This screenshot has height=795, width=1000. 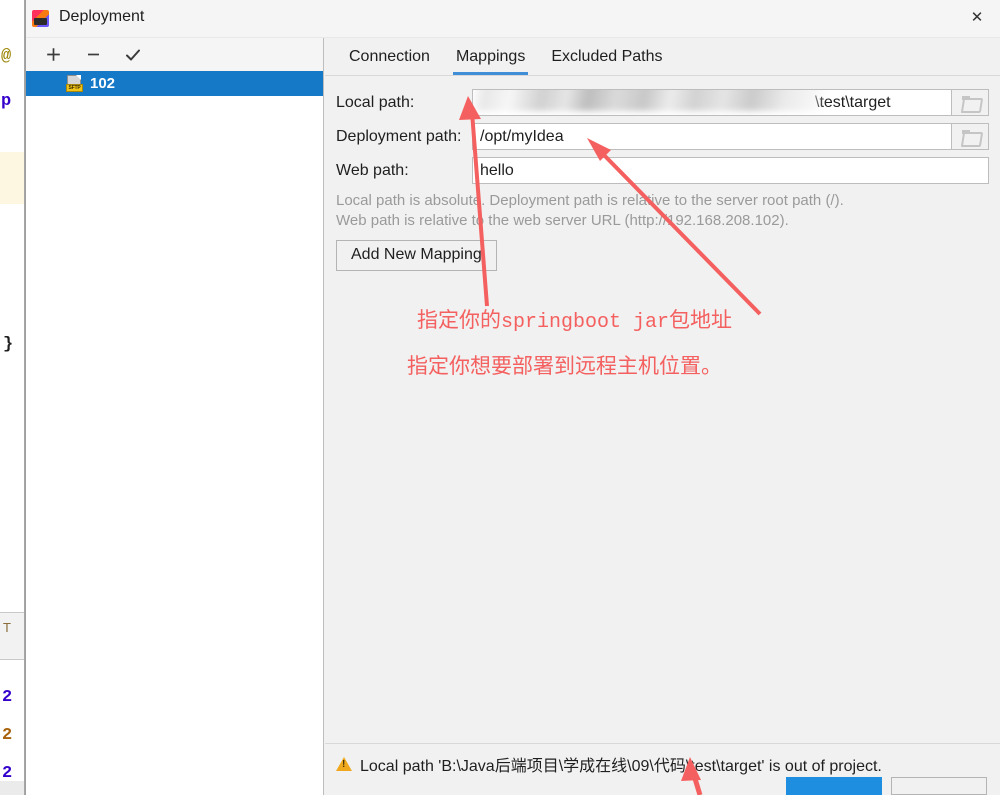 What do you see at coordinates (7, 697) in the screenshot?
I see `bg-token-3: 2` at bounding box center [7, 697].